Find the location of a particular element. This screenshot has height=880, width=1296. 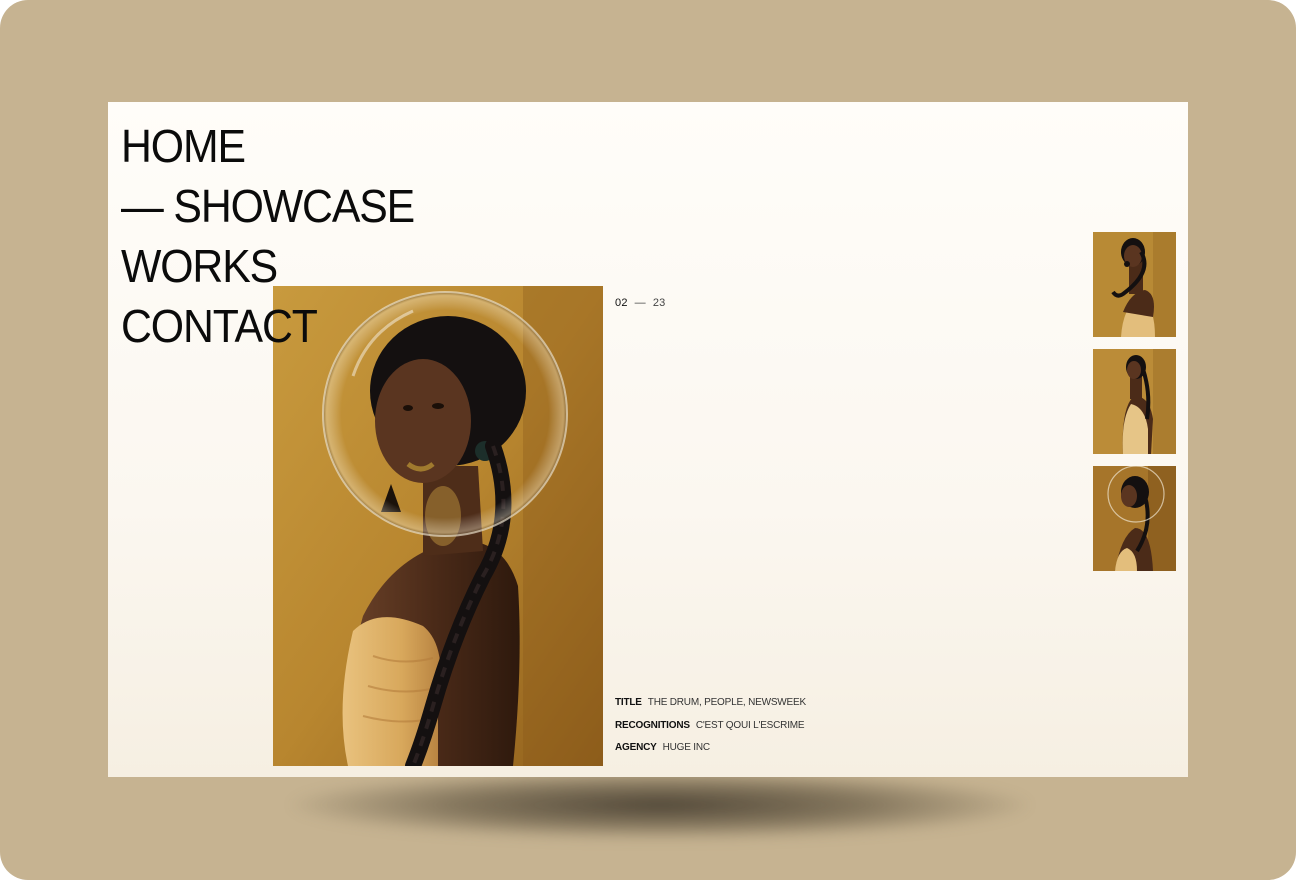

nav-item-works: WORKS is located at coordinates (267, 266).